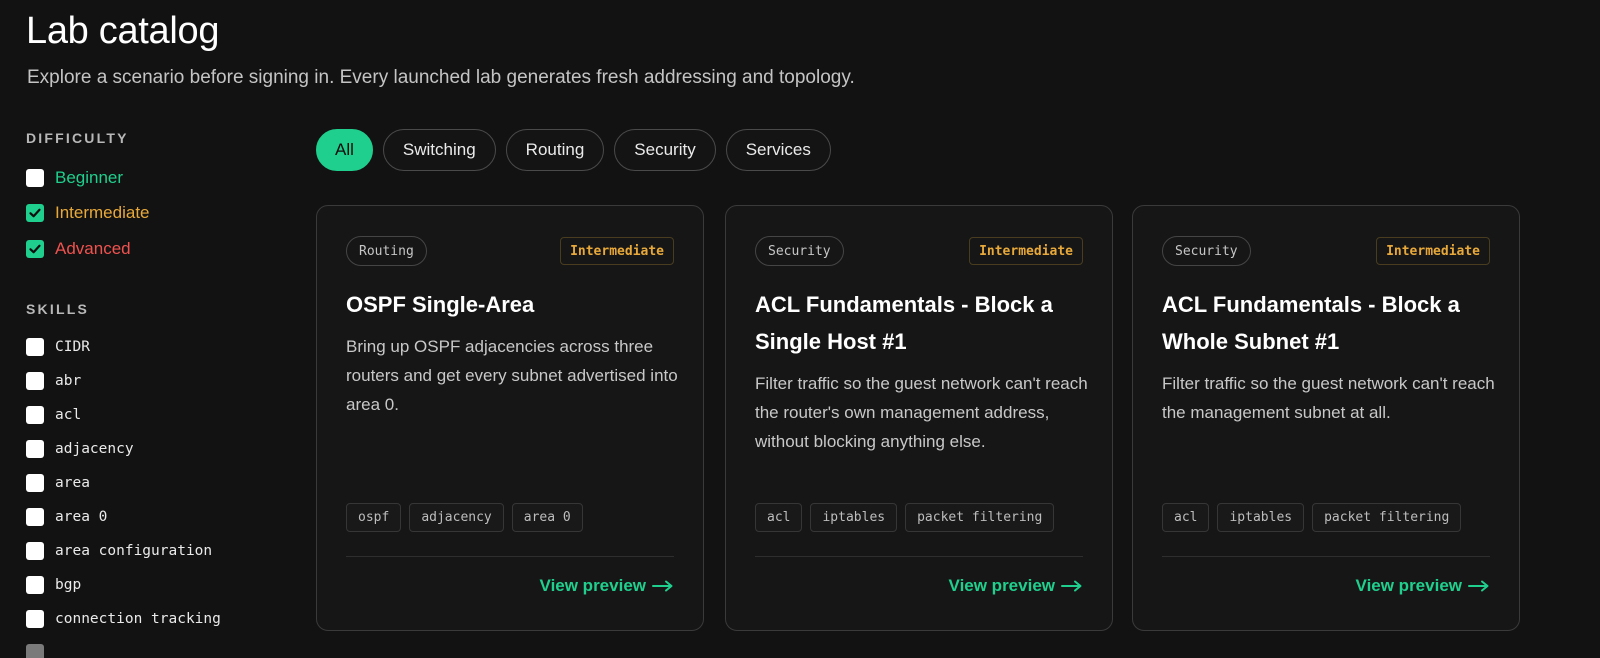 The height and width of the screenshot is (658, 1600). I want to click on skill-checkbox-partial, so click(35, 651).